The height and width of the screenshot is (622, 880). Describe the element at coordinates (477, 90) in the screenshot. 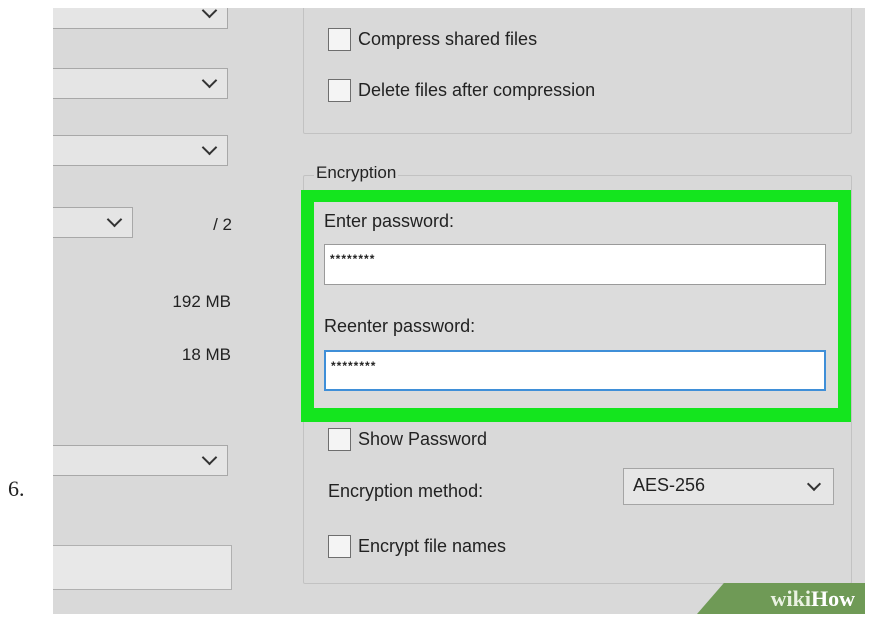

I see `delete-after-compression-label: Delete files after compression` at that location.